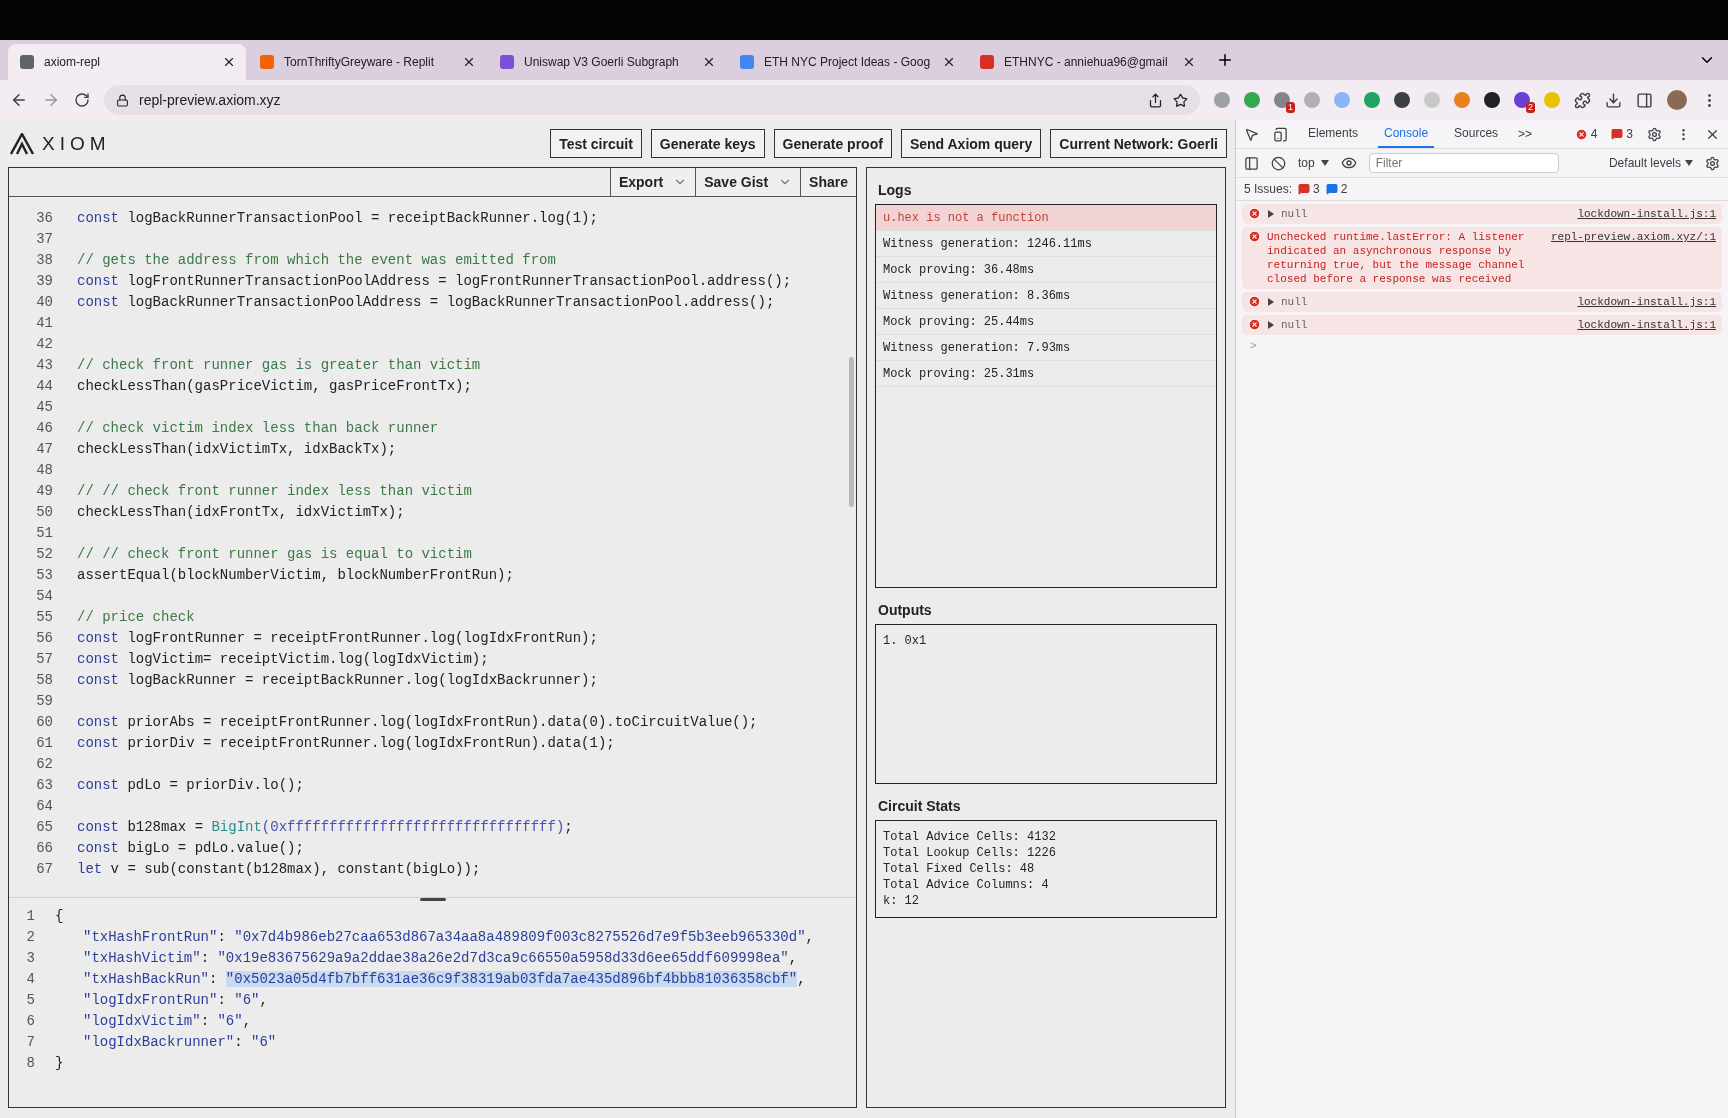  What do you see at coordinates (367, 62) in the screenshot?
I see `browser-tab: TornThriftyGreyware - Replit` at bounding box center [367, 62].